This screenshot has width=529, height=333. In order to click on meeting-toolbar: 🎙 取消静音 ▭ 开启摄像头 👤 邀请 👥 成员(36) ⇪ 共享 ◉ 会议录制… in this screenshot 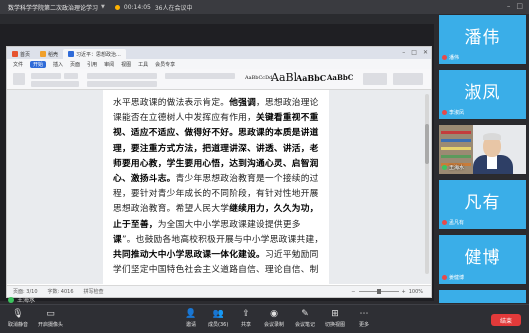, I will do `click(264, 318)`.